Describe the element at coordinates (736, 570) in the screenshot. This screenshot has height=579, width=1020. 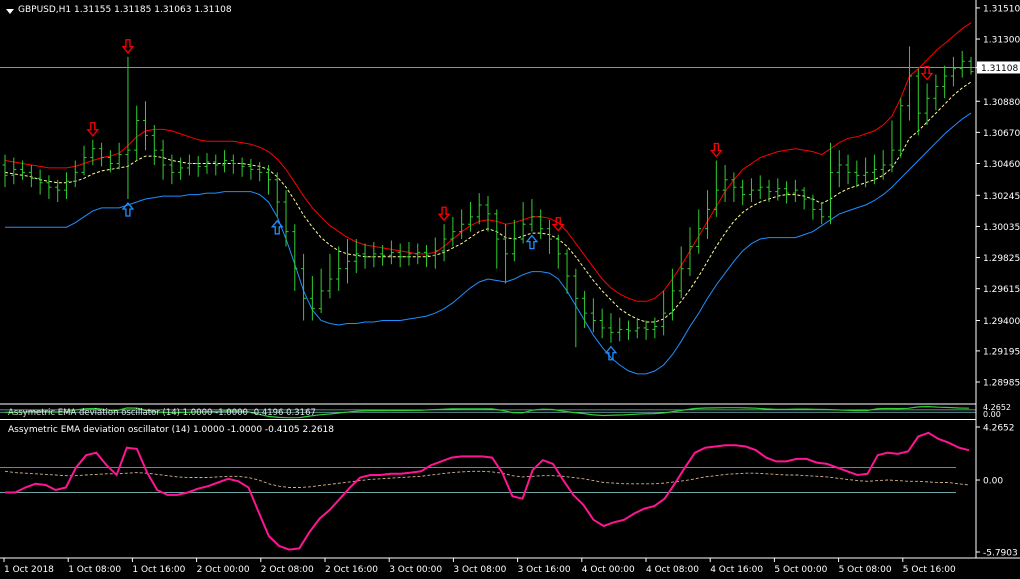
I see `time-tick-label: 4 Oct 16:00` at that location.